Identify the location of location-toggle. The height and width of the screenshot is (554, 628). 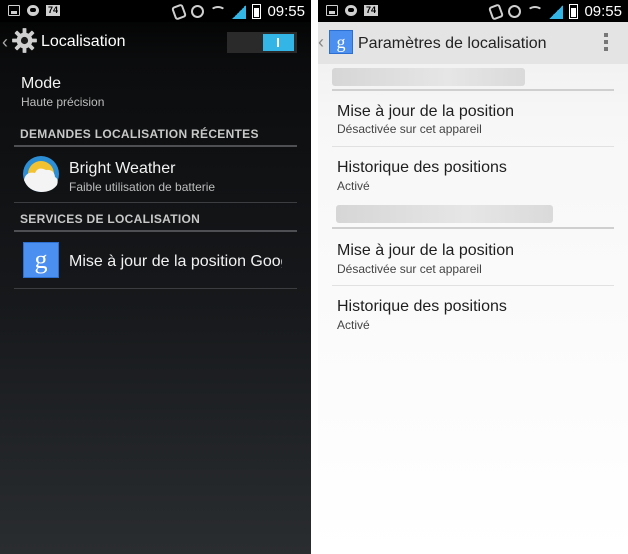
(262, 42).